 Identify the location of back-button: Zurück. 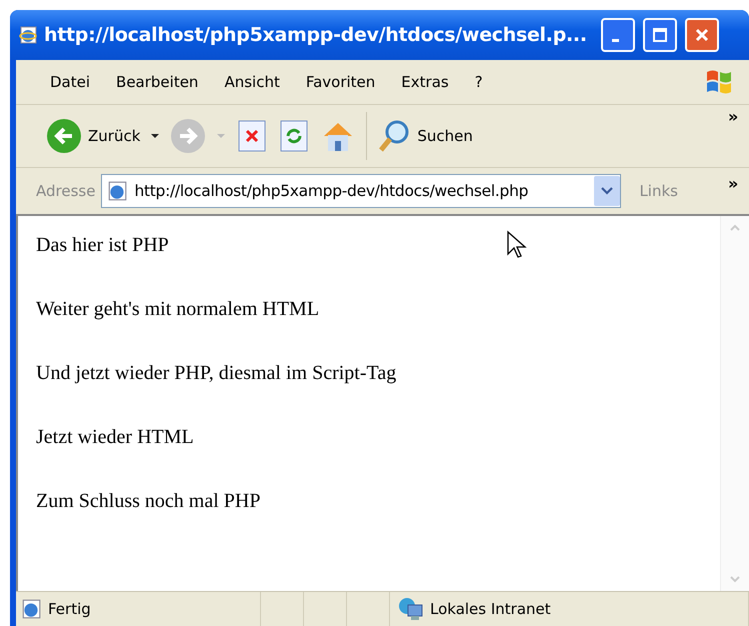
(93, 136).